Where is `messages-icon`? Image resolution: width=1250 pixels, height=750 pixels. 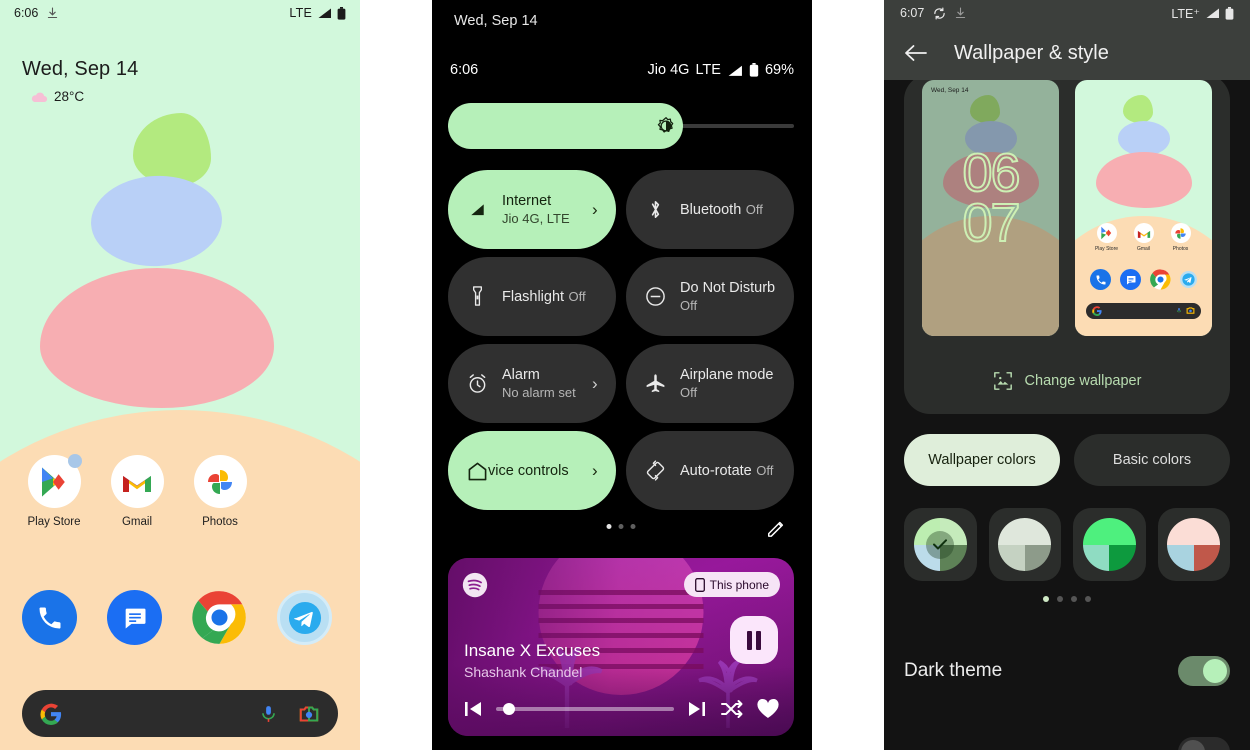
messages-icon is located at coordinates (134, 617).